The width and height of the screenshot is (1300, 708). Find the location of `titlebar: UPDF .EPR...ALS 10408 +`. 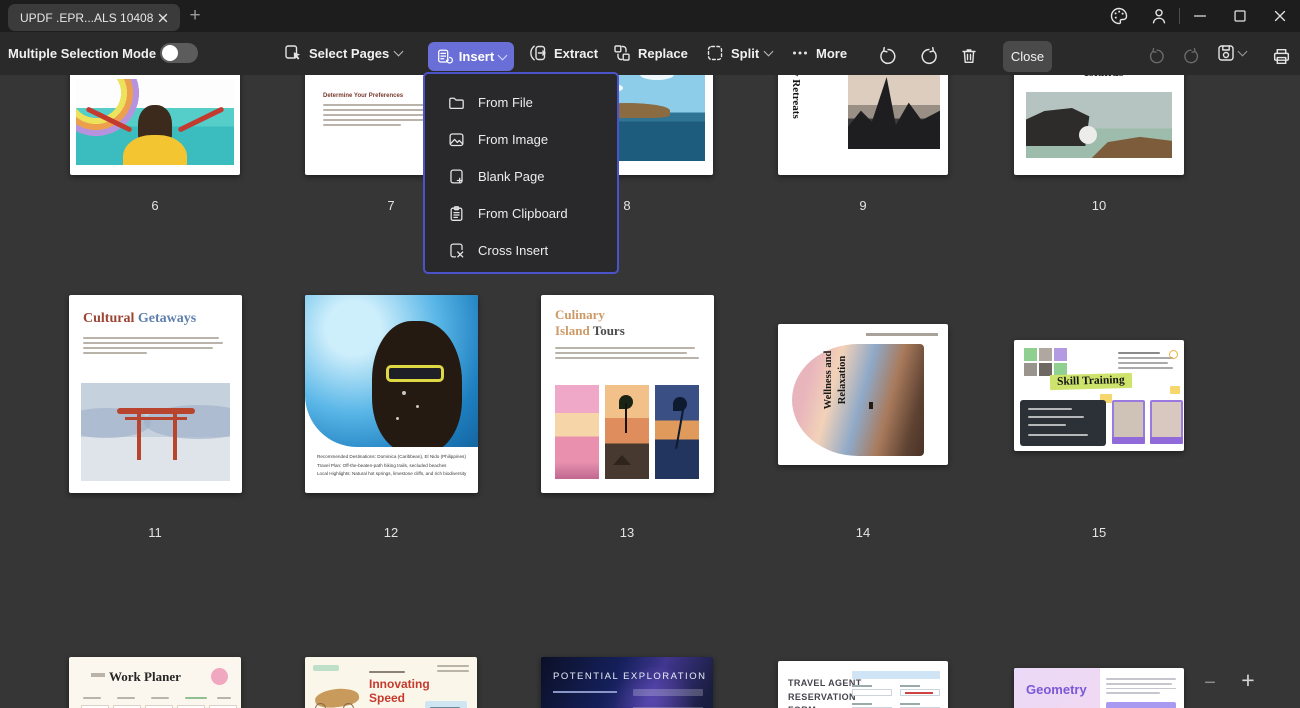

titlebar: UPDF .EPR...ALS 10408 + is located at coordinates (650, 16).